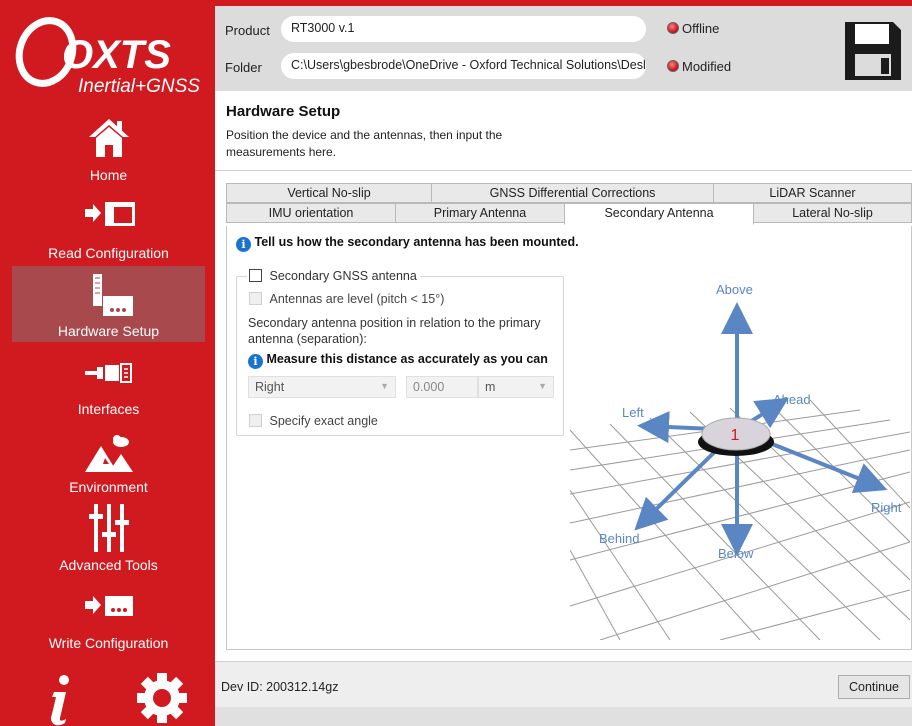 The height and width of the screenshot is (726, 912). I want to click on secondary-gnss-label: Secondary GNSS antenna, so click(343, 276).